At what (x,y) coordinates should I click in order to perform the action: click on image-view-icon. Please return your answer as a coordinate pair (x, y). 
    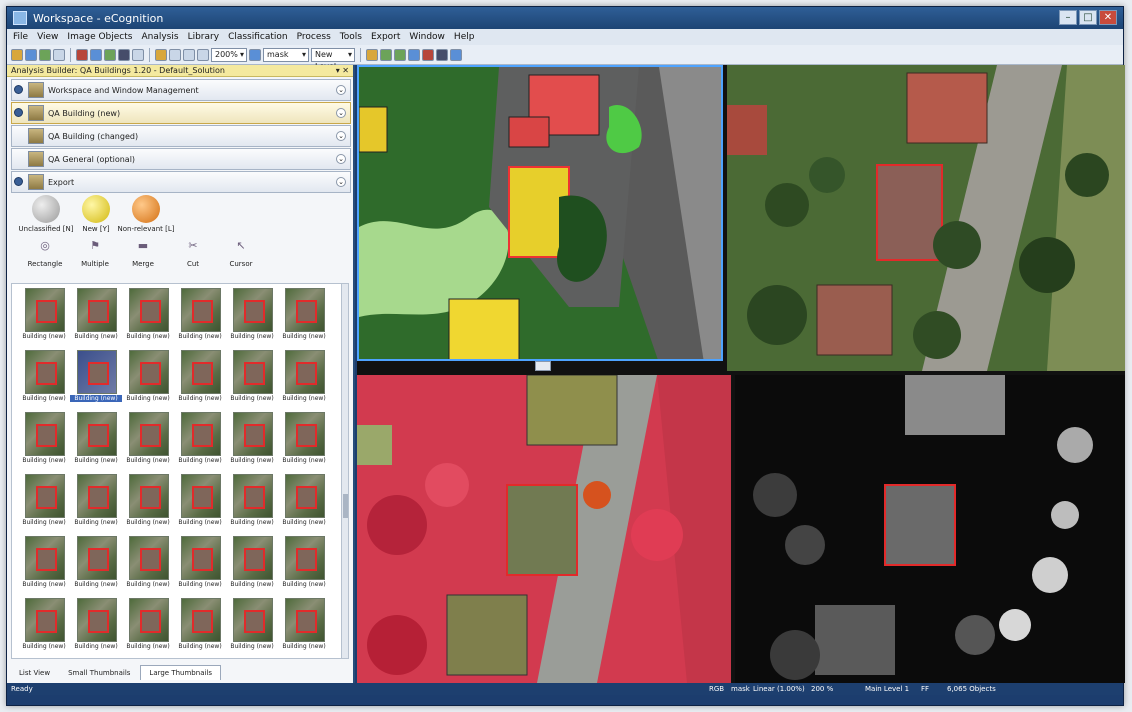
    Looking at the image, I should click on (82, 54).